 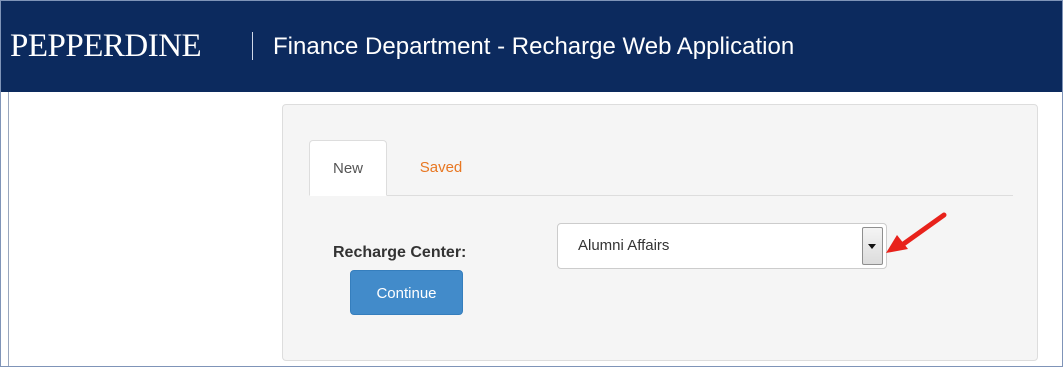 What do you see at coordinates (252, 46) in the screenshot?
I see `header-divider` at bounding box center [252, 46].